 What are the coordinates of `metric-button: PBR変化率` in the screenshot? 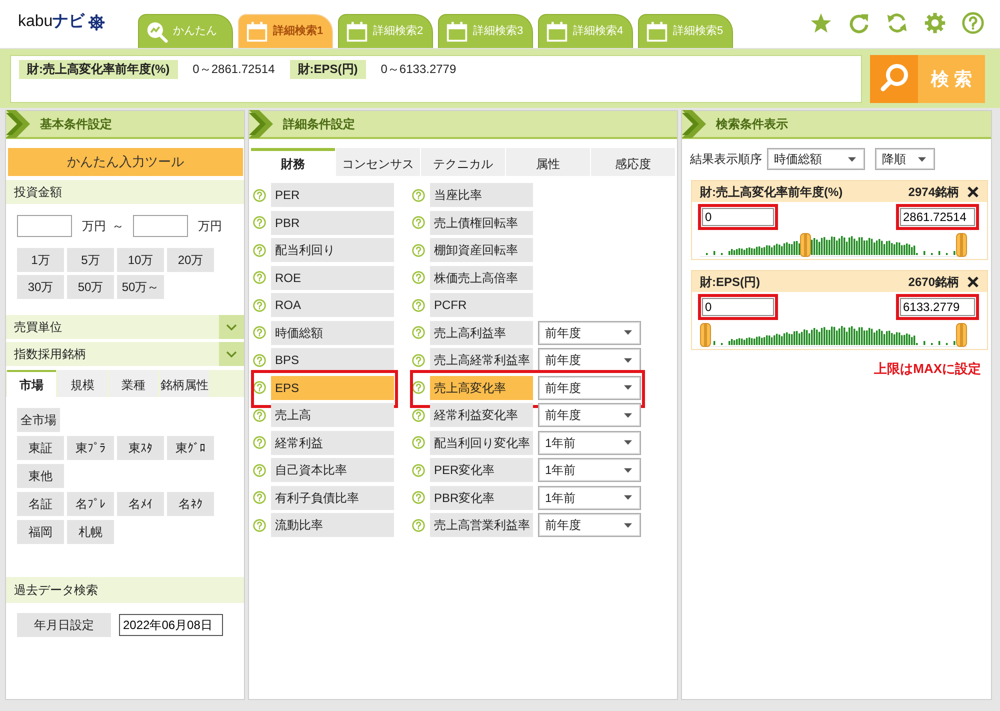 It's located at (481, 498).